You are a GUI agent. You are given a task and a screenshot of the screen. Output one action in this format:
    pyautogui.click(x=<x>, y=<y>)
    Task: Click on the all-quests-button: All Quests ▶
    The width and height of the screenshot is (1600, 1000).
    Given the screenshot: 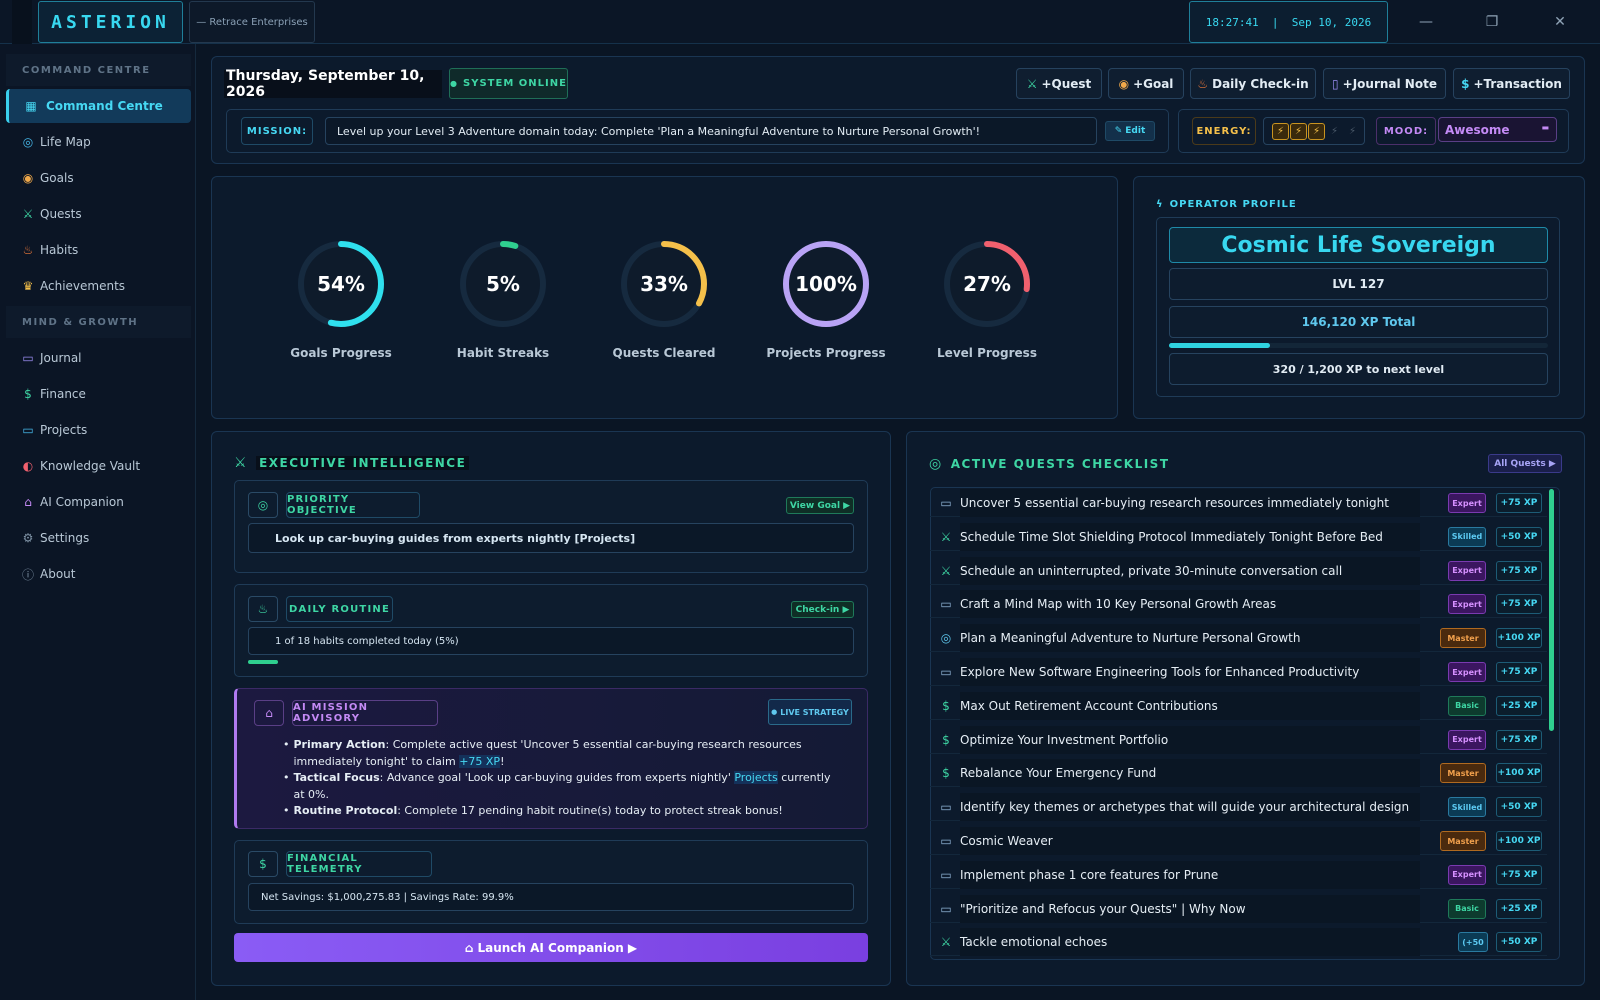 What is the action you would take?
    pyautogui.click(x=1525, y=463)
    